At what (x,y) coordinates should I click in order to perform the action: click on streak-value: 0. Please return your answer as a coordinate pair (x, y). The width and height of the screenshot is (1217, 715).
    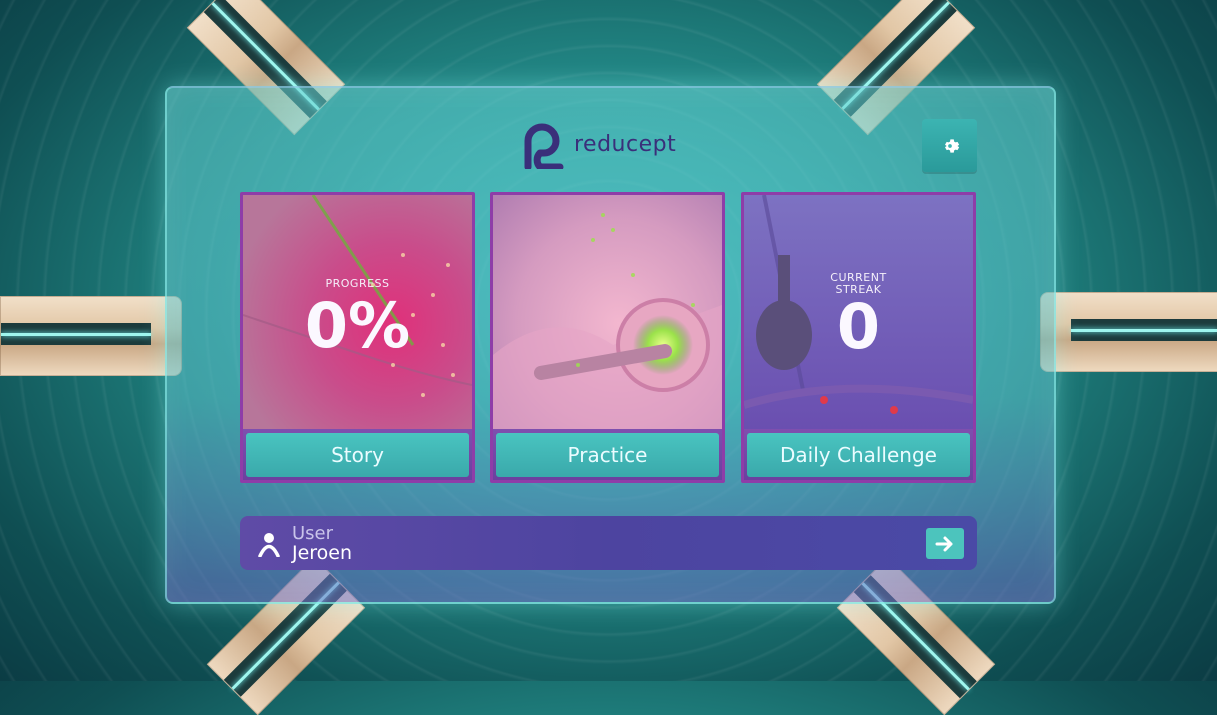
    Looking at the image, I should click on (858, 326).